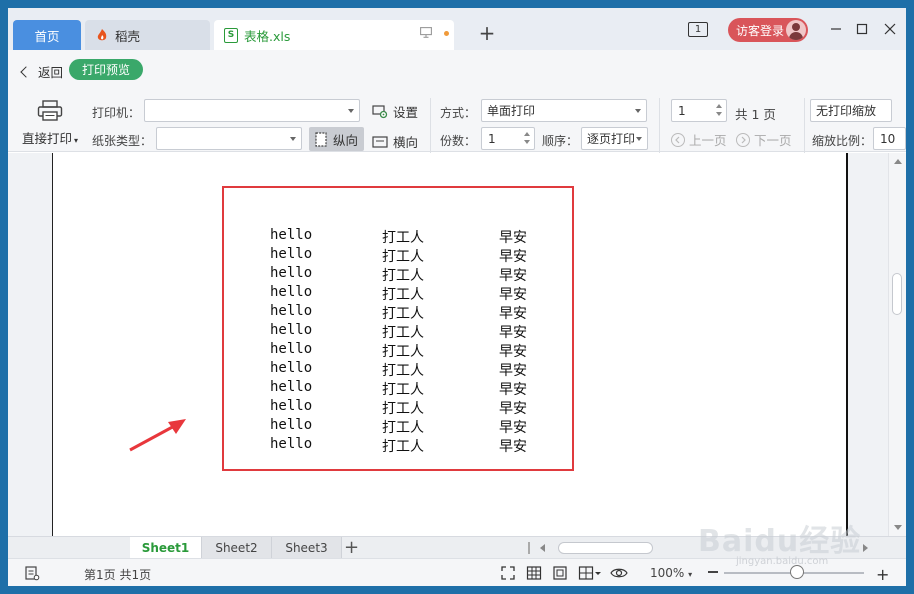 The width and height of the screenshot is (914, 594). What do you see at coordinates (346, 140) in the screenshot?
I see `portrait-label: 纵向` at bounding box center [346, 140].